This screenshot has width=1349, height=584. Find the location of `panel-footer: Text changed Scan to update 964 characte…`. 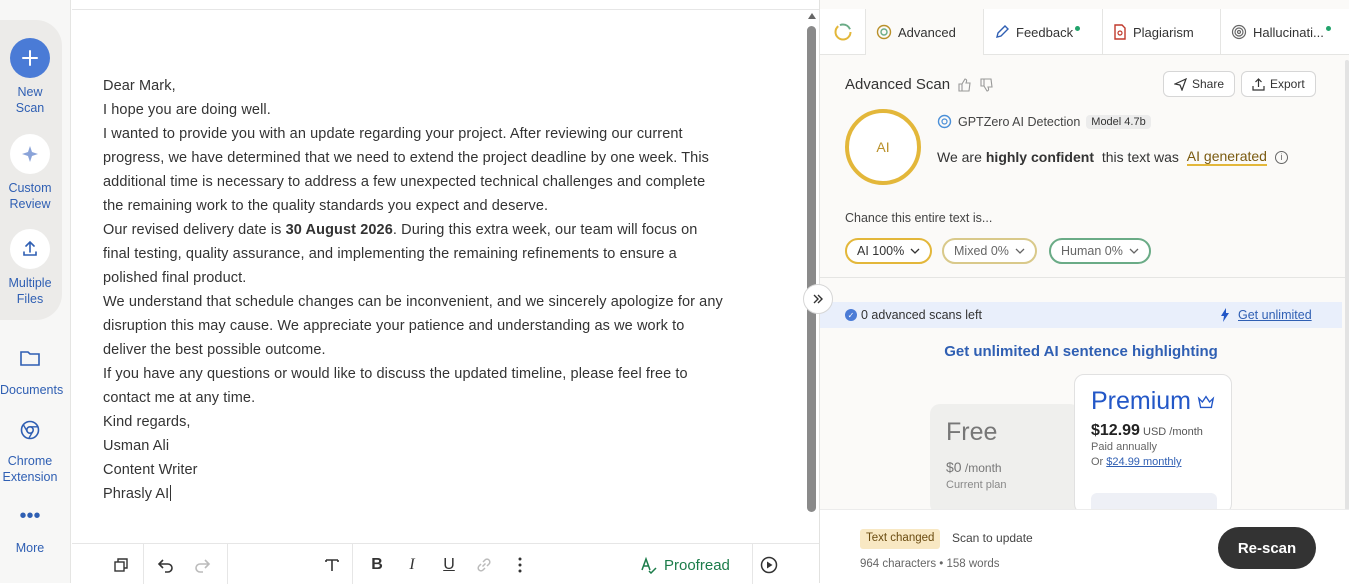

panel-footer: Text changed Scan to update 964 characte… is located at coordinates (1084, 546).